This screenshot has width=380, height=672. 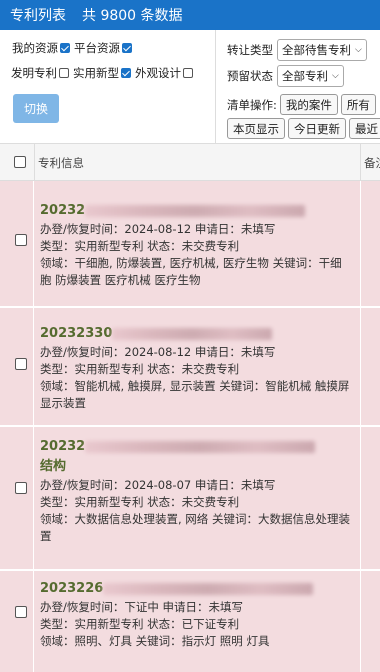 I want to click on view-ops-row: 本页显示 今日更新 最近, so click(x=303, y=128).